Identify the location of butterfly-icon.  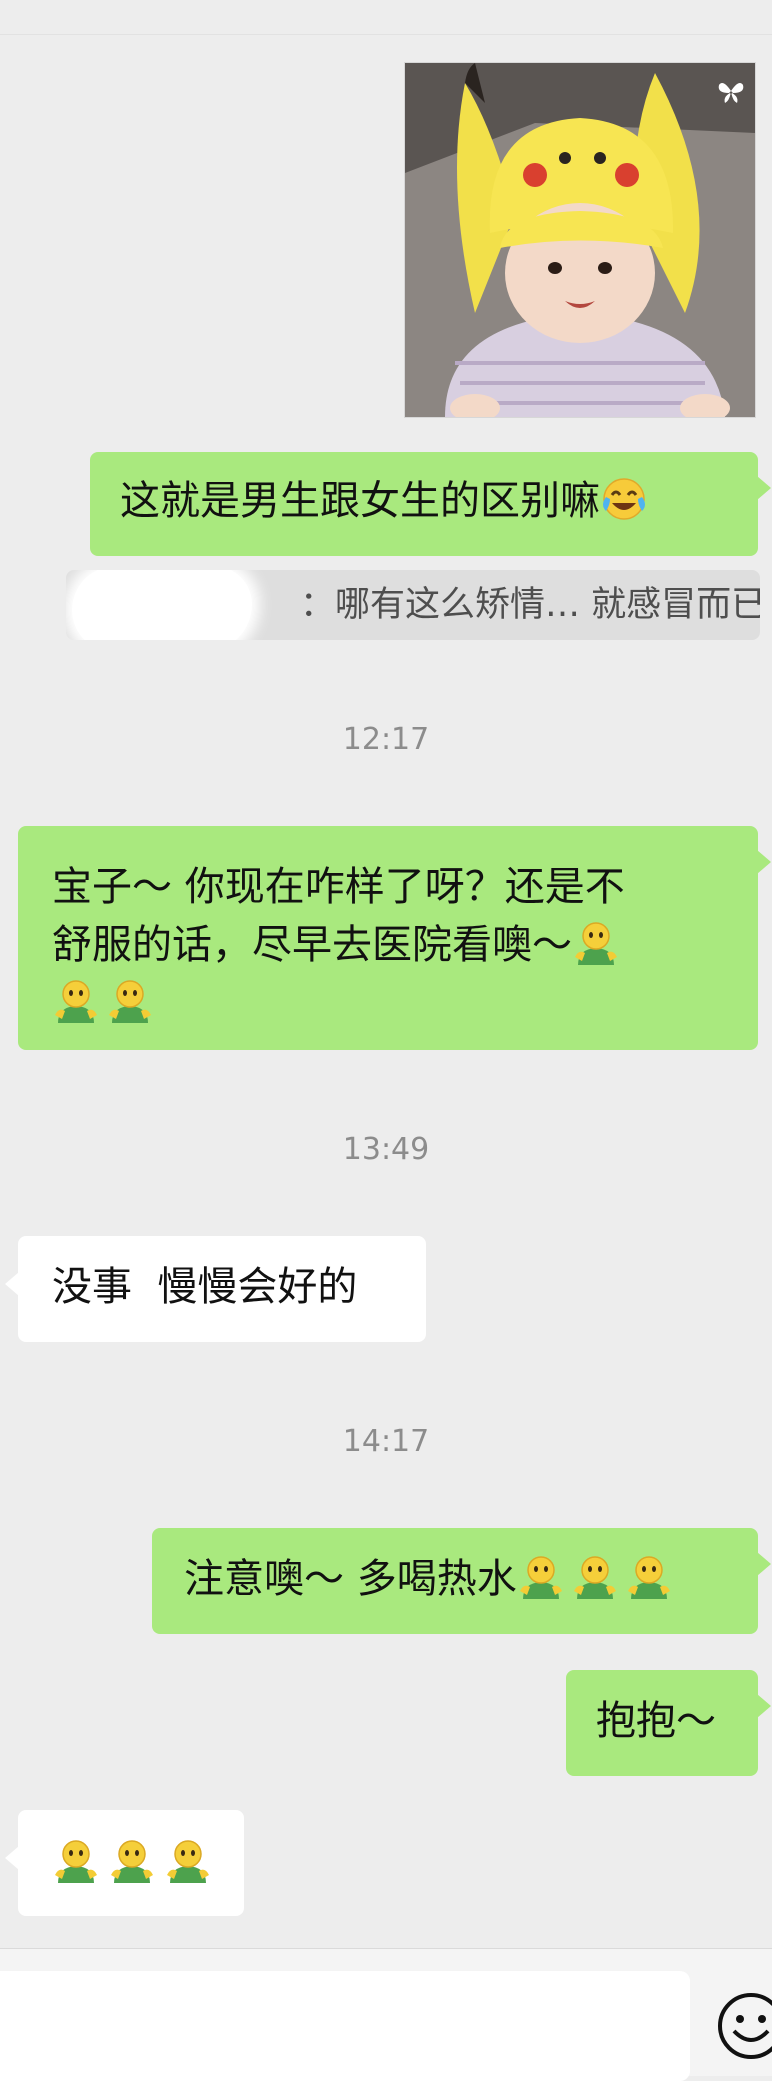
(731, 91).